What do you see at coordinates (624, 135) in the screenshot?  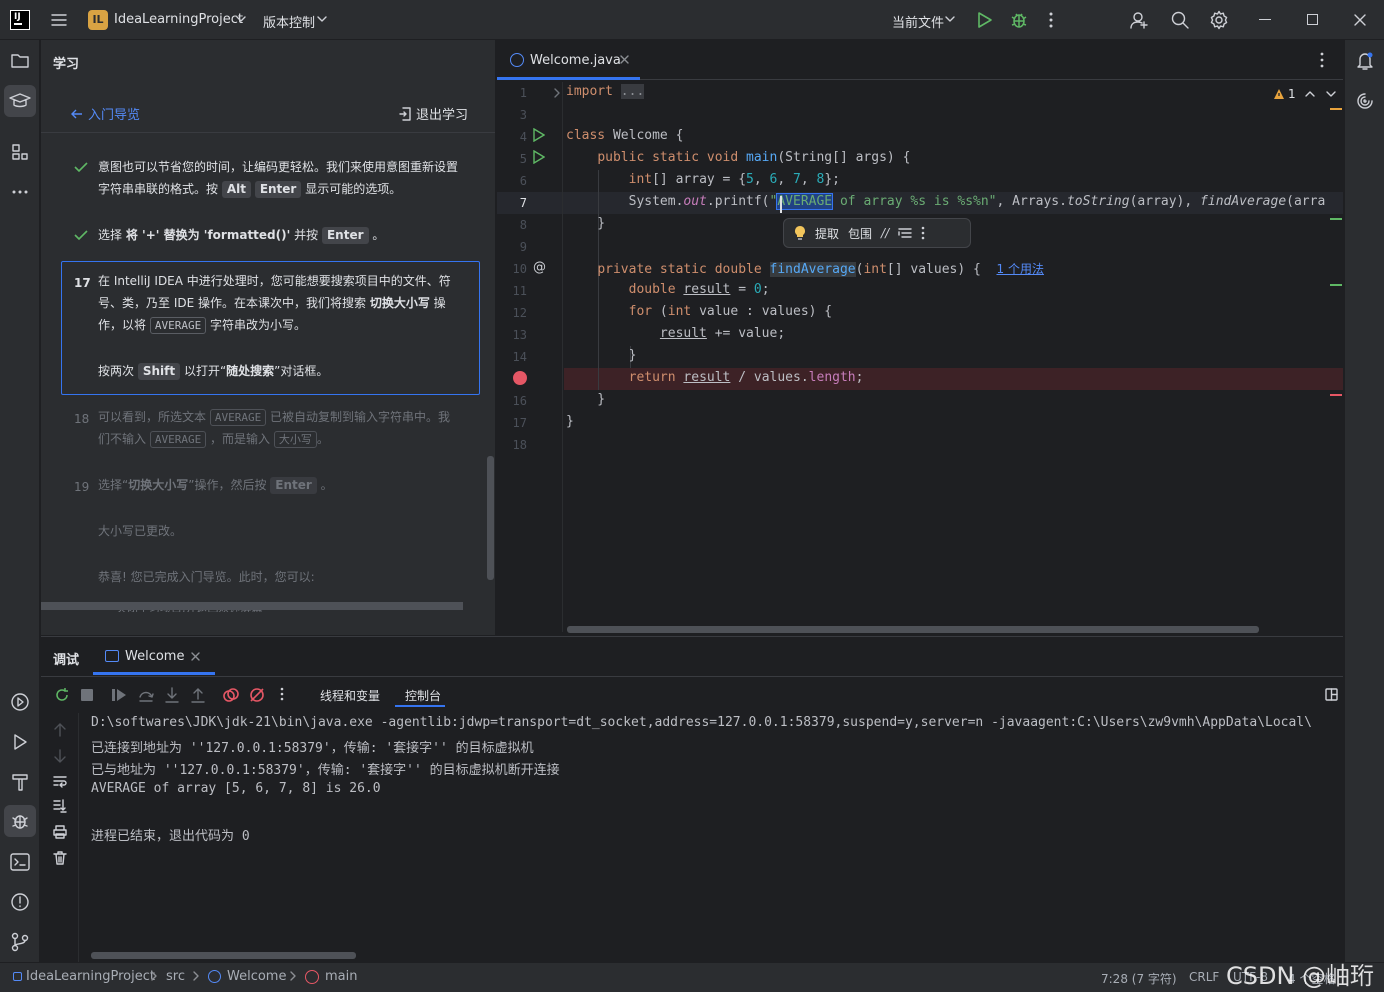 I see `code-line-4: class Welcome {` at bounding box center [624, 135].